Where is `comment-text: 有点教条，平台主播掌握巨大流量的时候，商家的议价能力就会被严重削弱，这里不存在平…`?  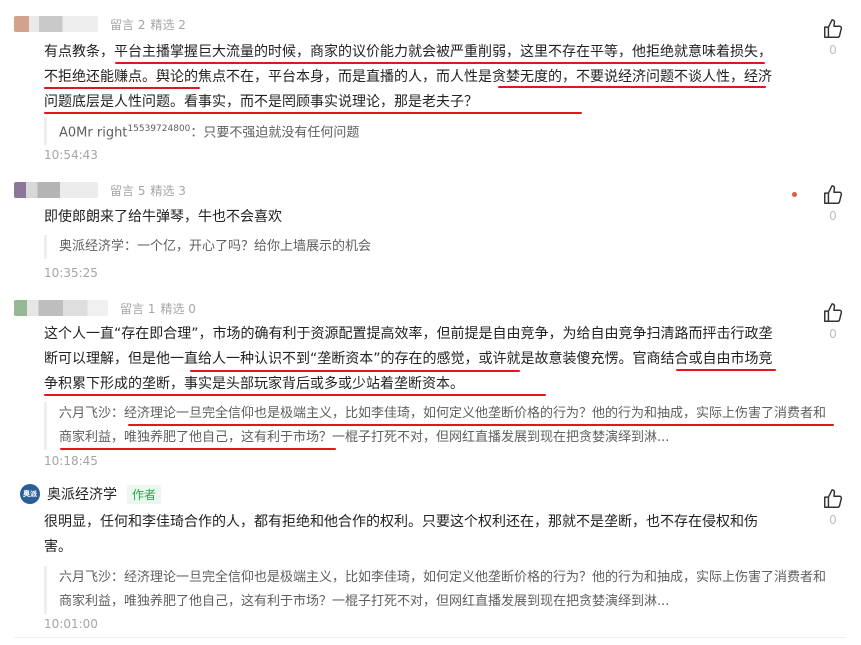
comment-text: 有点教条，平台主播掌握巨大流量的时候，商家的议价能力就会被严重削弱，这里不存在平… is located at coordinates (408, 77).